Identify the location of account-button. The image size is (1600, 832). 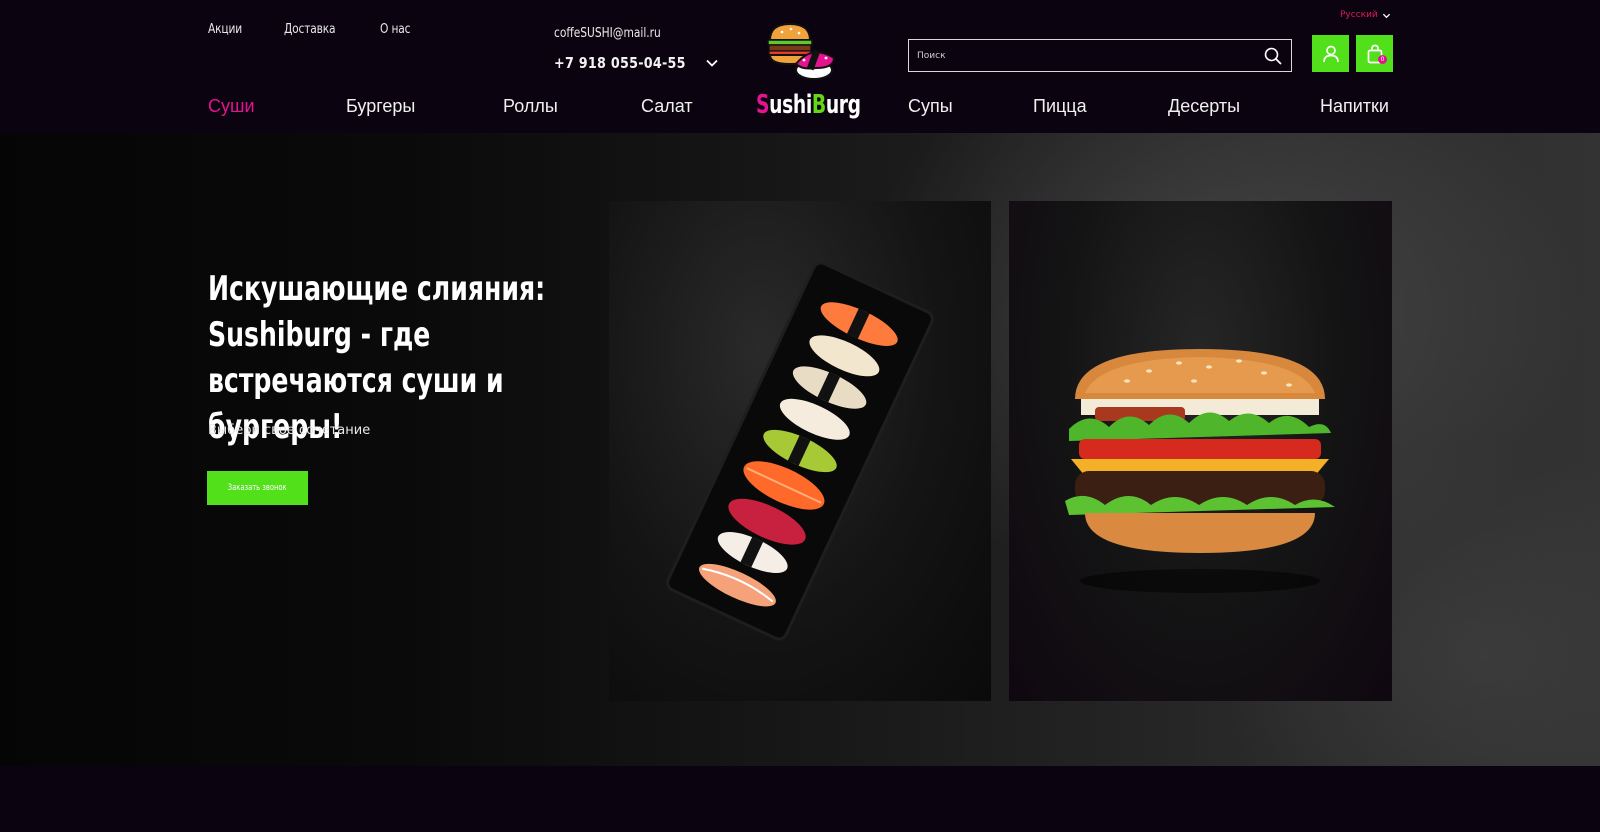
(1330, 53).